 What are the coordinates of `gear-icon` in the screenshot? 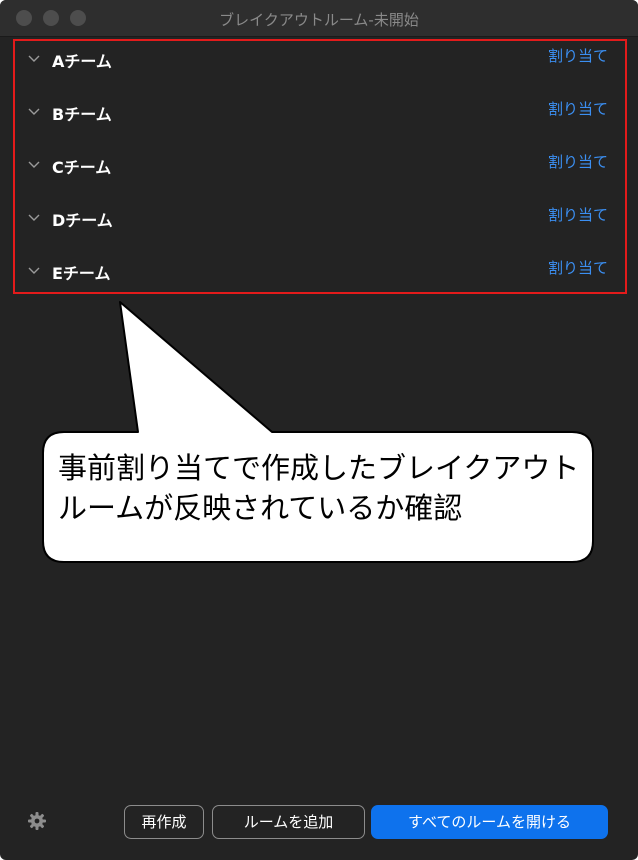 It's located at (37, 821).